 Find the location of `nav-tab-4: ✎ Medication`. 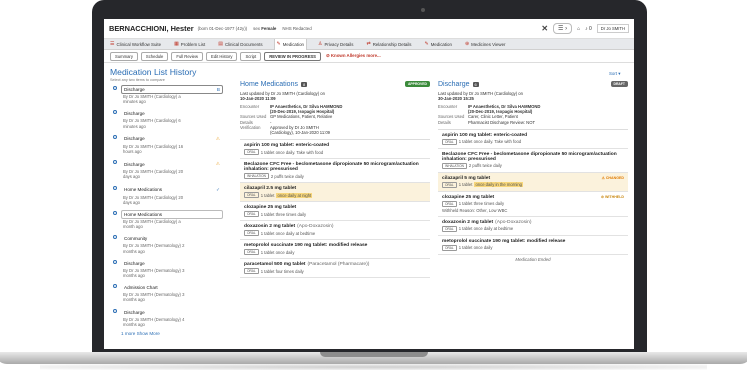

nav-tab-4: ✎ Medication is located at coordinates (290, 44).